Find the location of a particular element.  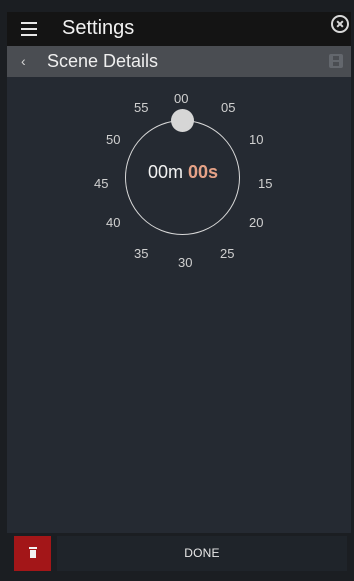

page-title: Settings is located at coordinates (98, 28).